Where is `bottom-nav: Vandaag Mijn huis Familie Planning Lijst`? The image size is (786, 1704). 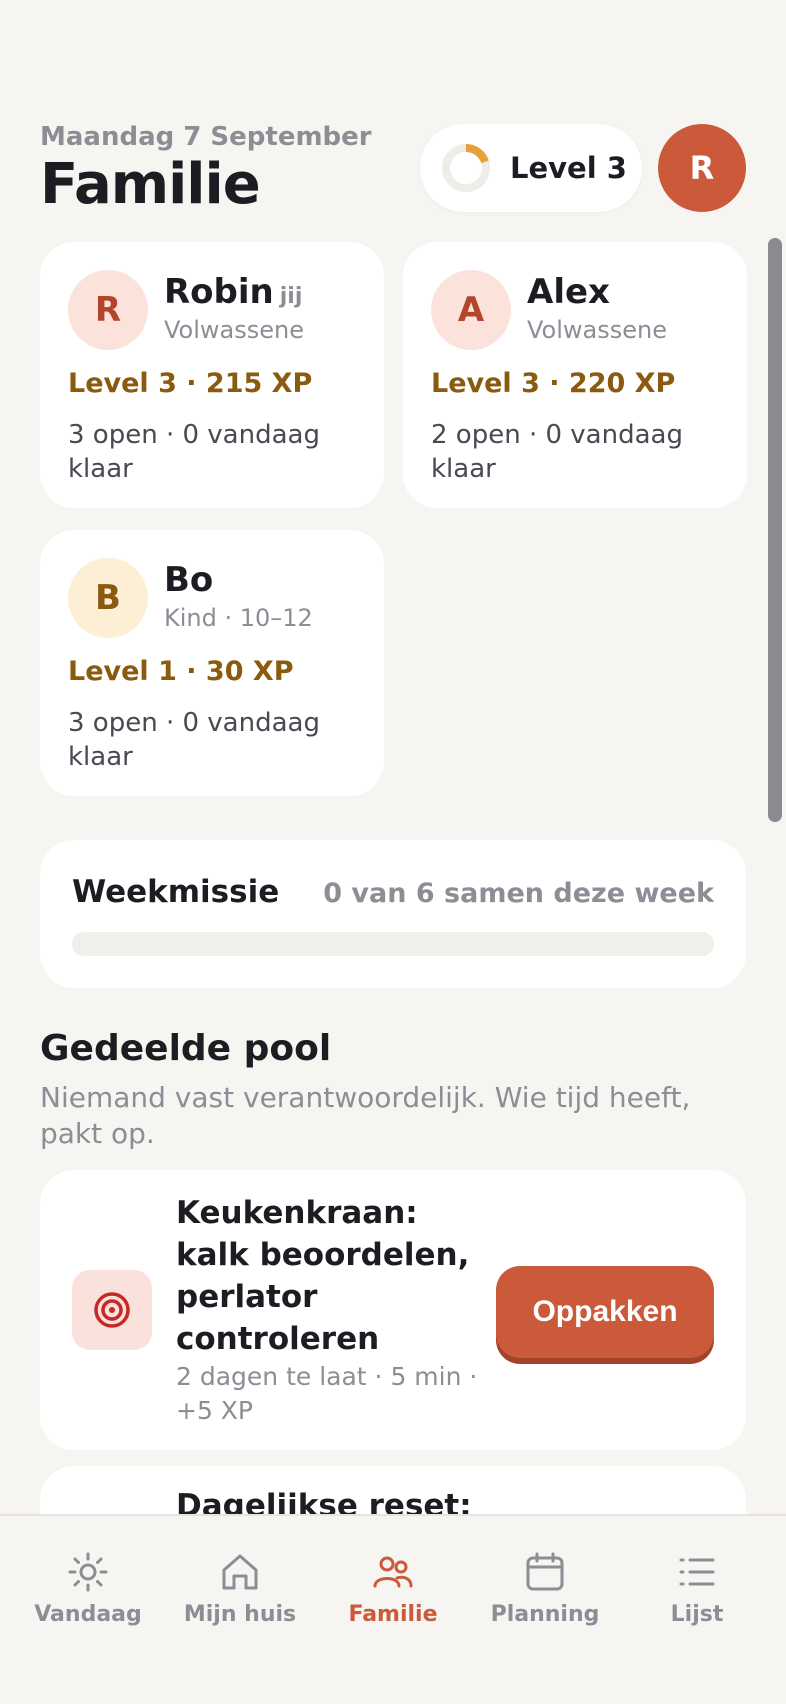 bottom-nav: Vandaag Mijn huis Familie Planning Lijst is located at coordinates (393, 1609).